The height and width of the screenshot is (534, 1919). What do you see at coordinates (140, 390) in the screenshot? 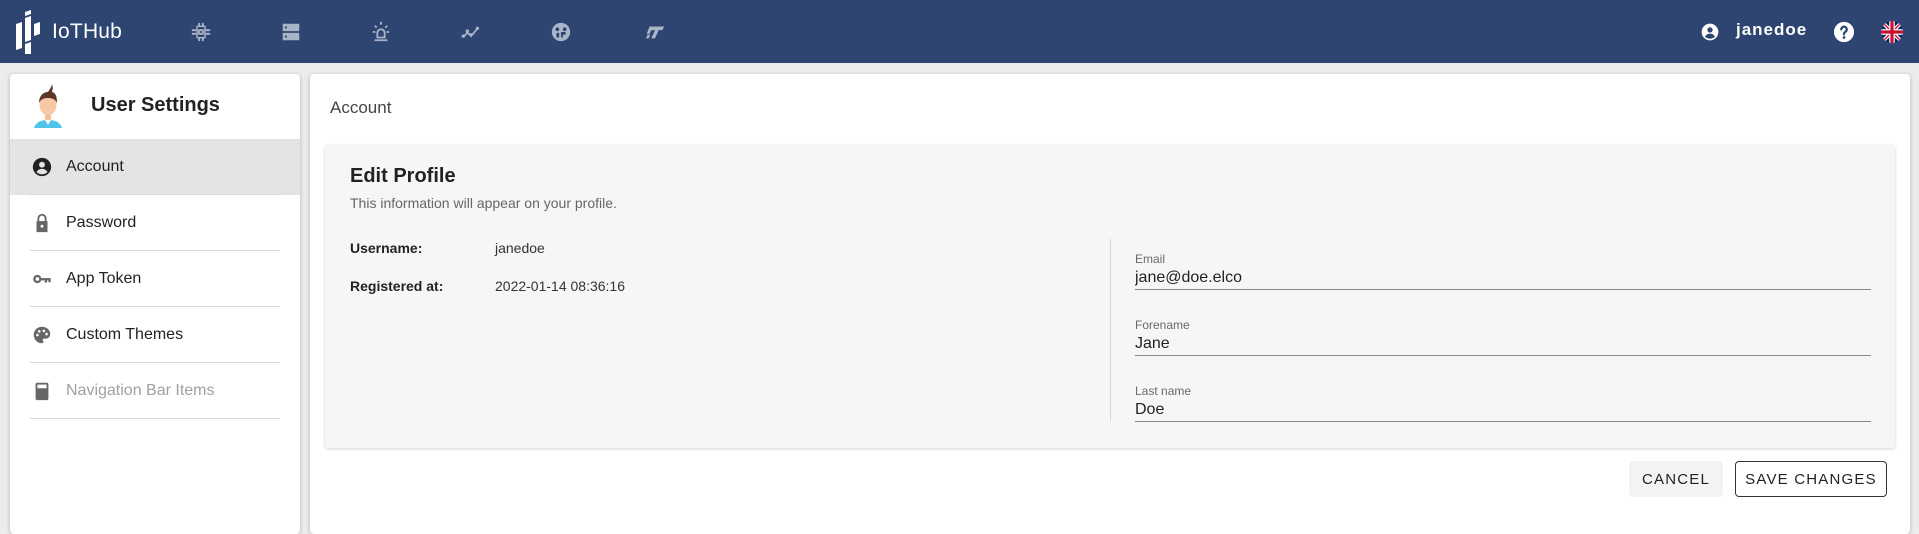
I see `sidebar-item-label: Navigation Bar Items` at bounding box center [140, 390].